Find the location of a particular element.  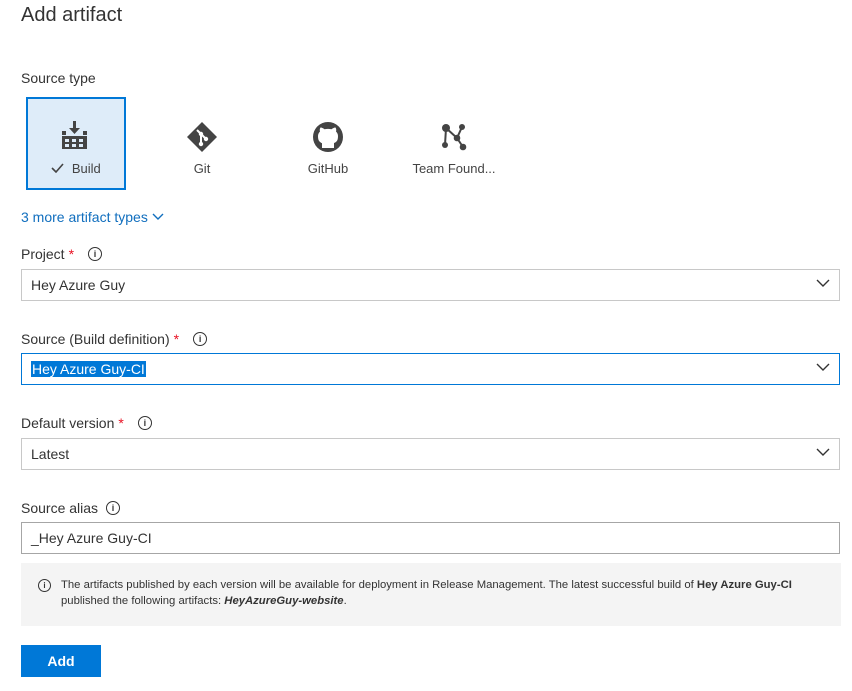

more-artifact-types-link: 3 more artifact types is located at coordinates (92, 217).